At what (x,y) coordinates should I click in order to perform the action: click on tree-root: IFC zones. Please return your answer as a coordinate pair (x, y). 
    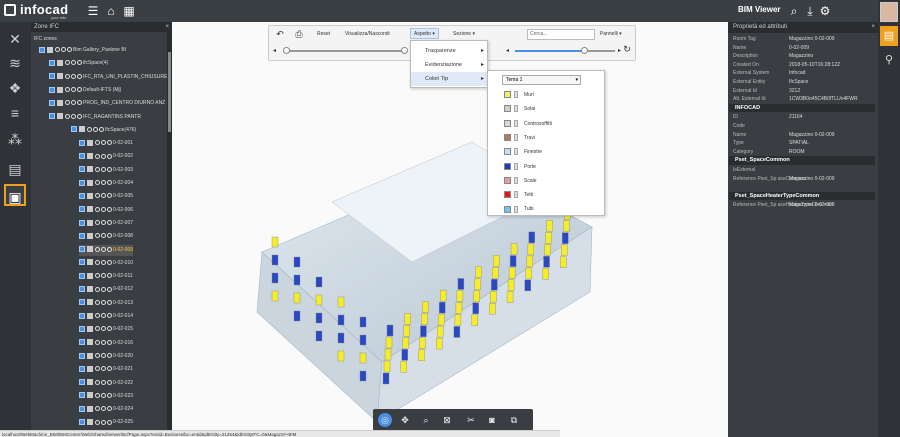
    Looking at the image, I should click on (45, 39).